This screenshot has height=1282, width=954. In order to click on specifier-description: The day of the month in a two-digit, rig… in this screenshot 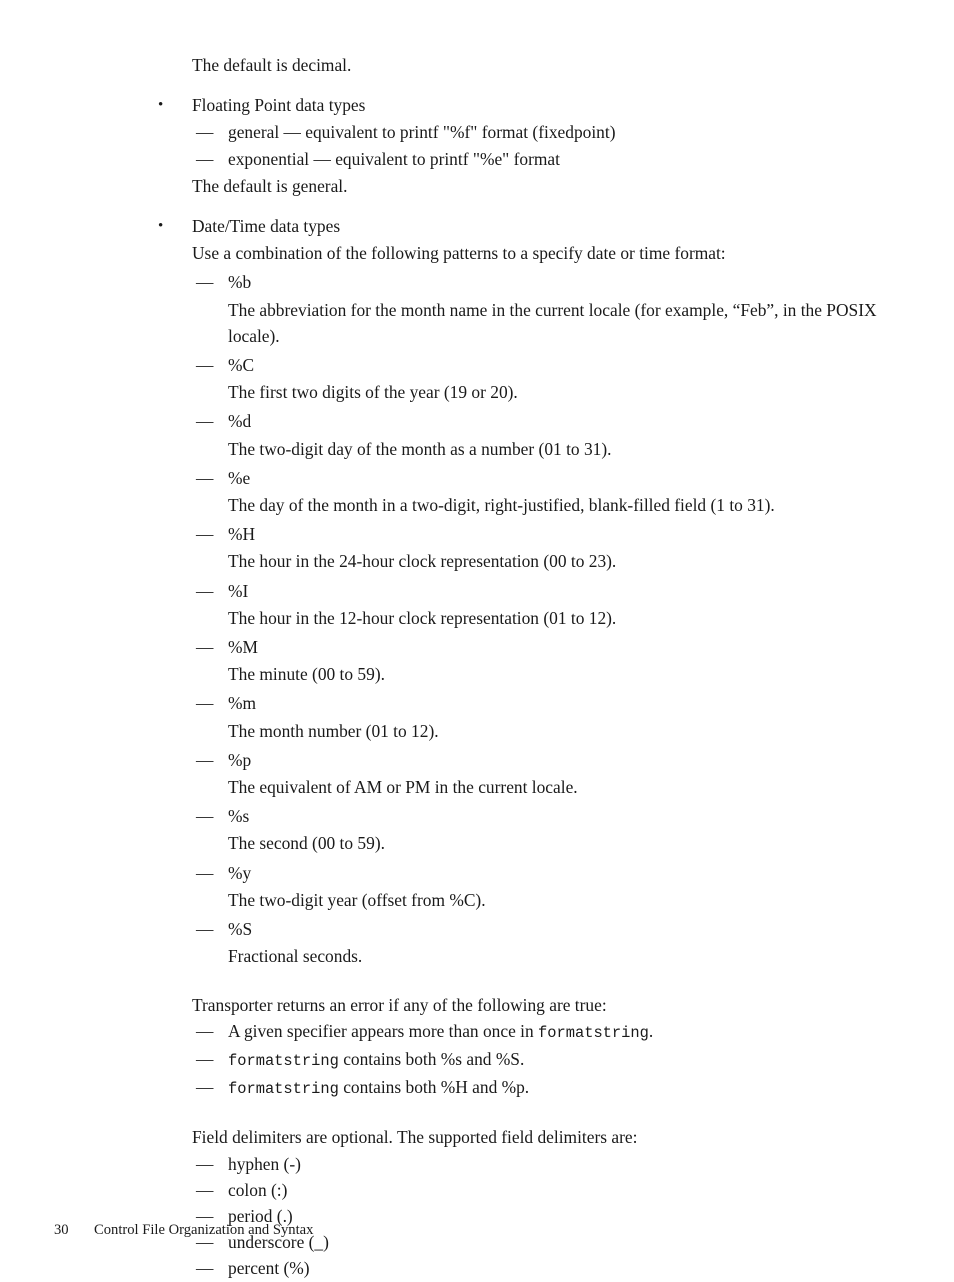, I will do `click(501, 505)`.